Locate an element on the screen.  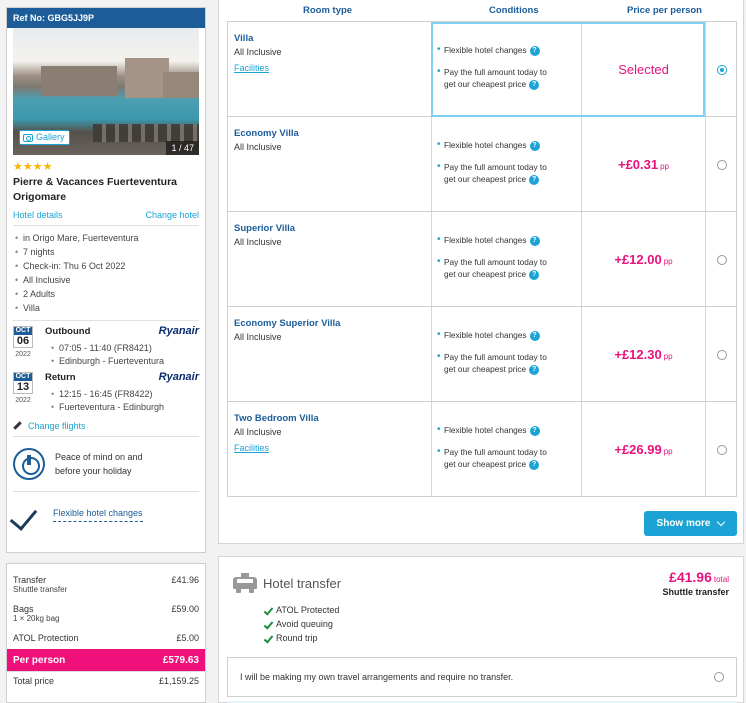
flight-time: 12:15 - 16:45 (FR8422) is located at coordinates (107, 394).